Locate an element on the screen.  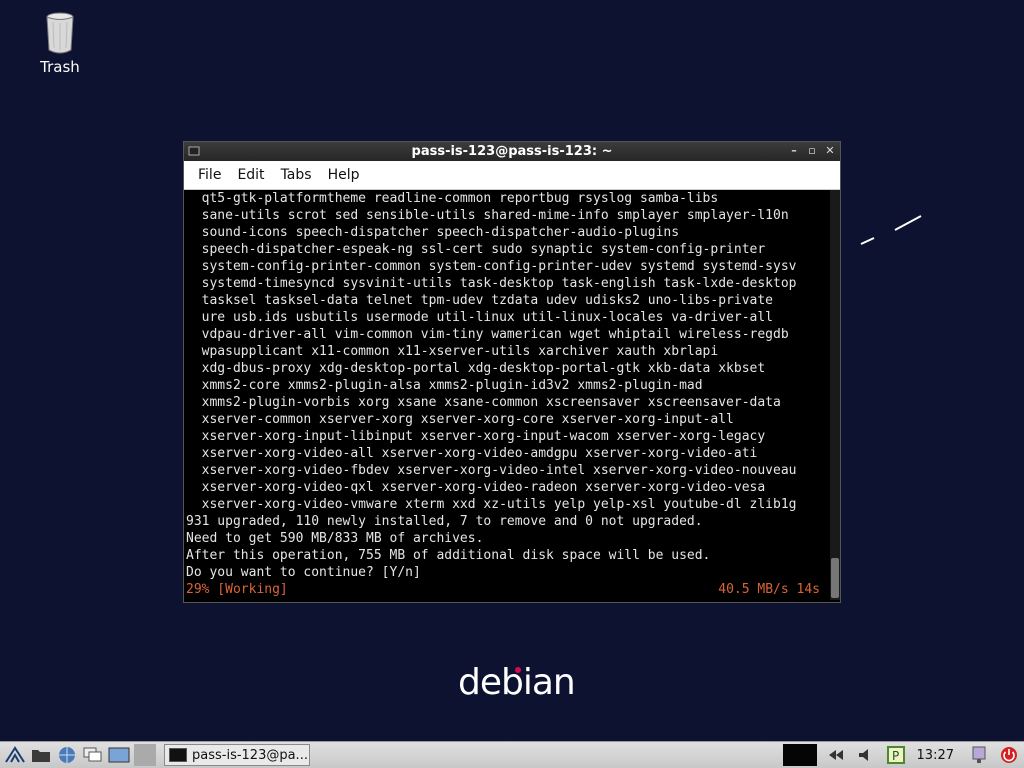
window-titlebar: pass-is-123@pass-is-123: ~ – ▫ ✕ is located at coordinates (512, 151).